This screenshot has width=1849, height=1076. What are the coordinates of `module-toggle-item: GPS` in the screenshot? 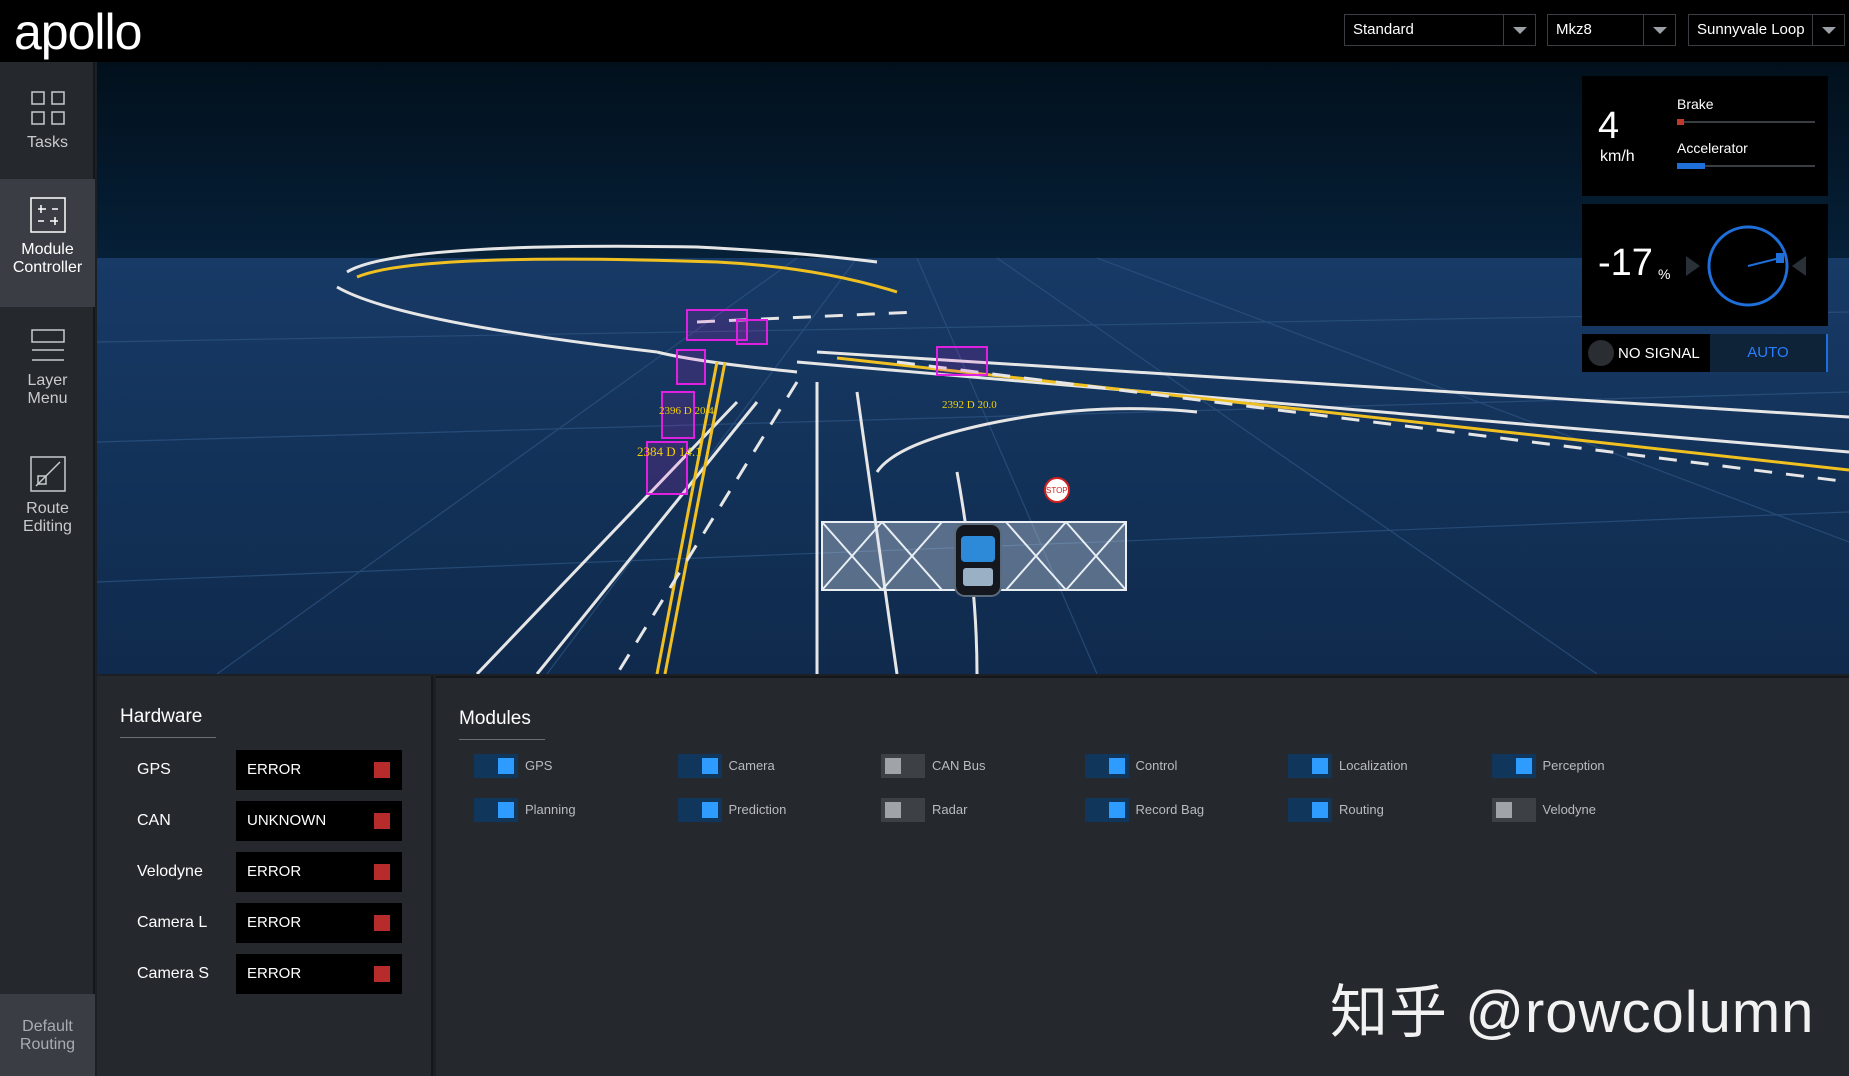 It's located at (574, 766).